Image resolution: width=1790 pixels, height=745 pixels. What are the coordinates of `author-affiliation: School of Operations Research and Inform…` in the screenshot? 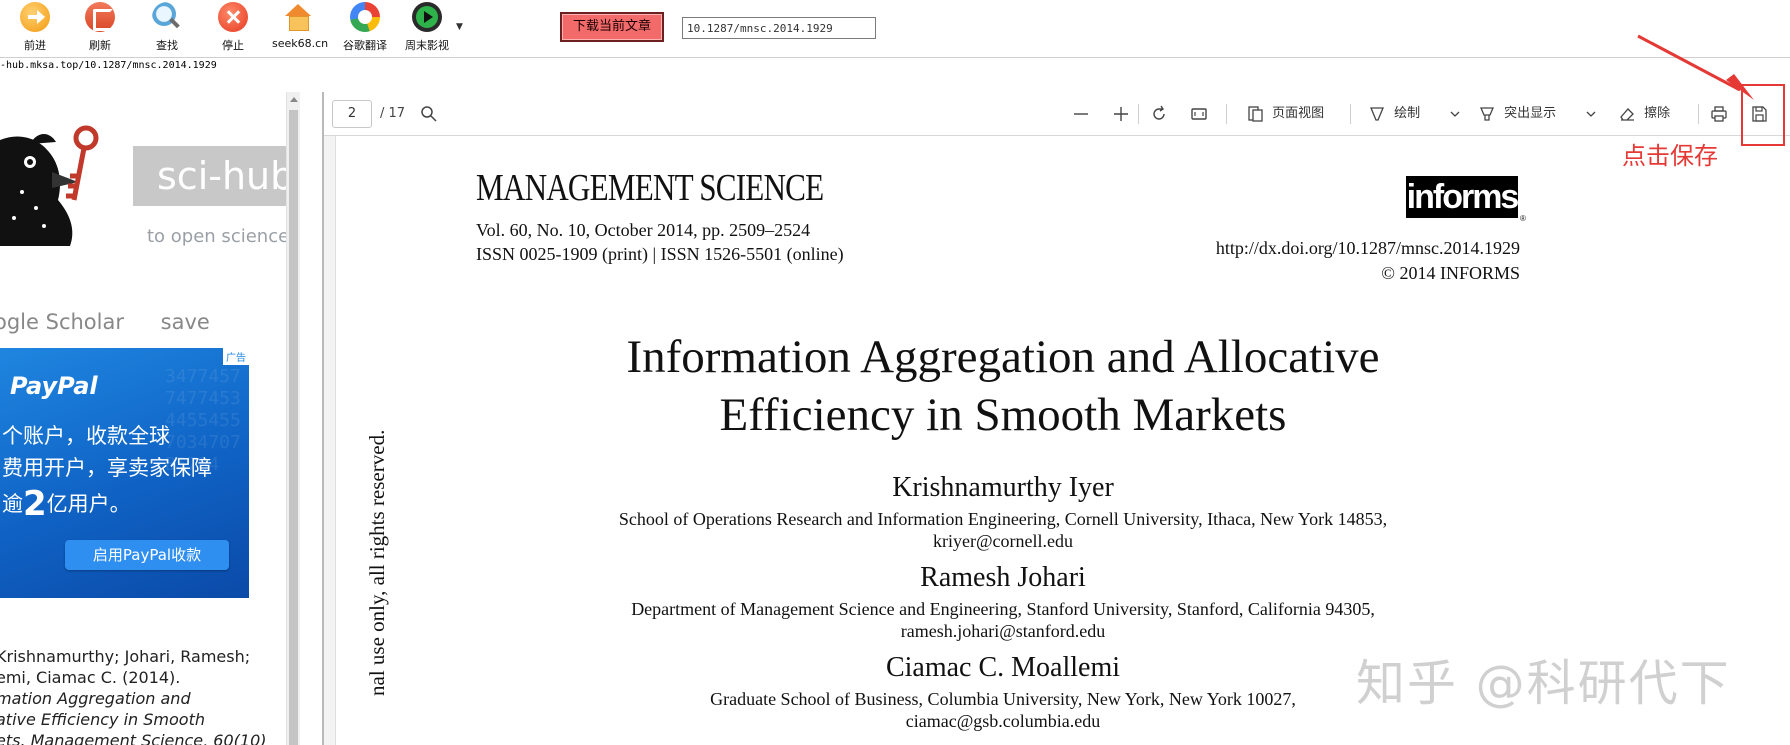 It's located at (1003, 519).